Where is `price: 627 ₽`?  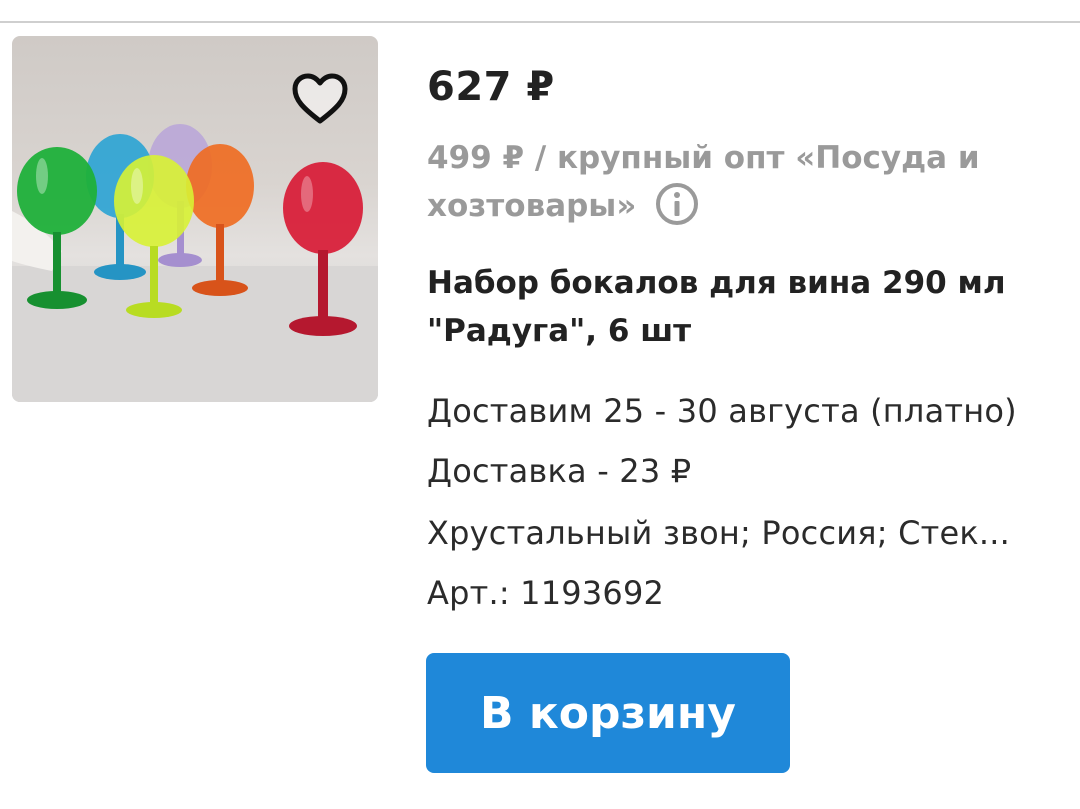 price: 627 ₽ is located at coordinates (491, 87).